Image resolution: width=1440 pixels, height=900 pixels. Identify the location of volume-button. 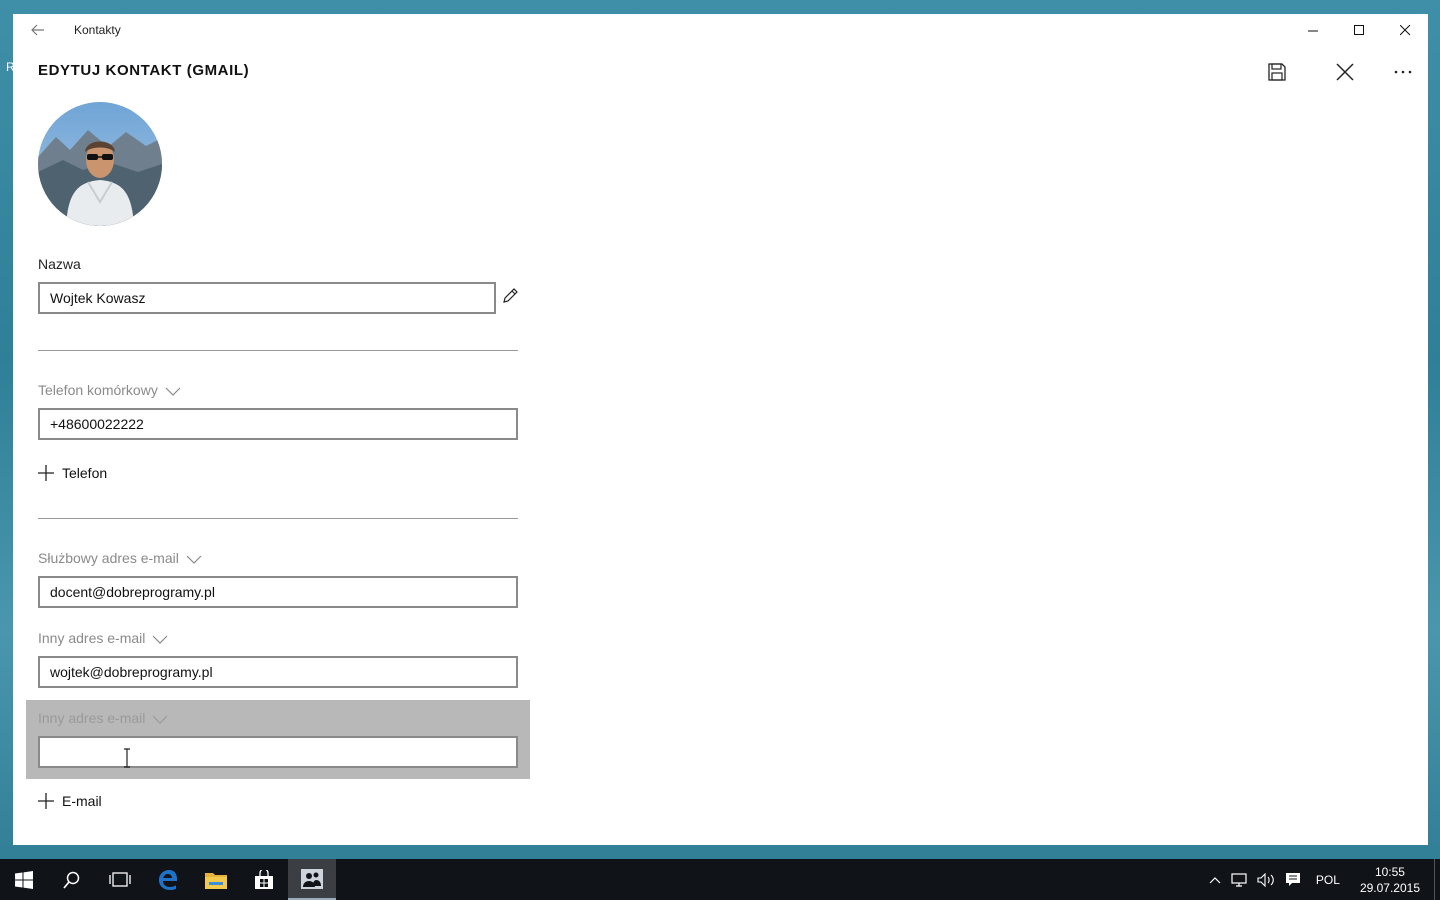
(1266, 879).